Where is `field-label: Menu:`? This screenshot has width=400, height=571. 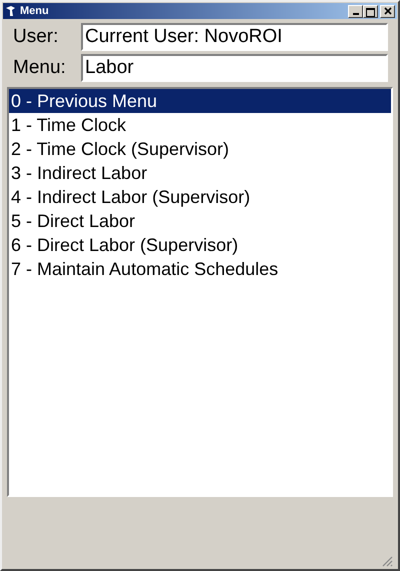
field-label: Menu: is located at coordinates (39, 68).